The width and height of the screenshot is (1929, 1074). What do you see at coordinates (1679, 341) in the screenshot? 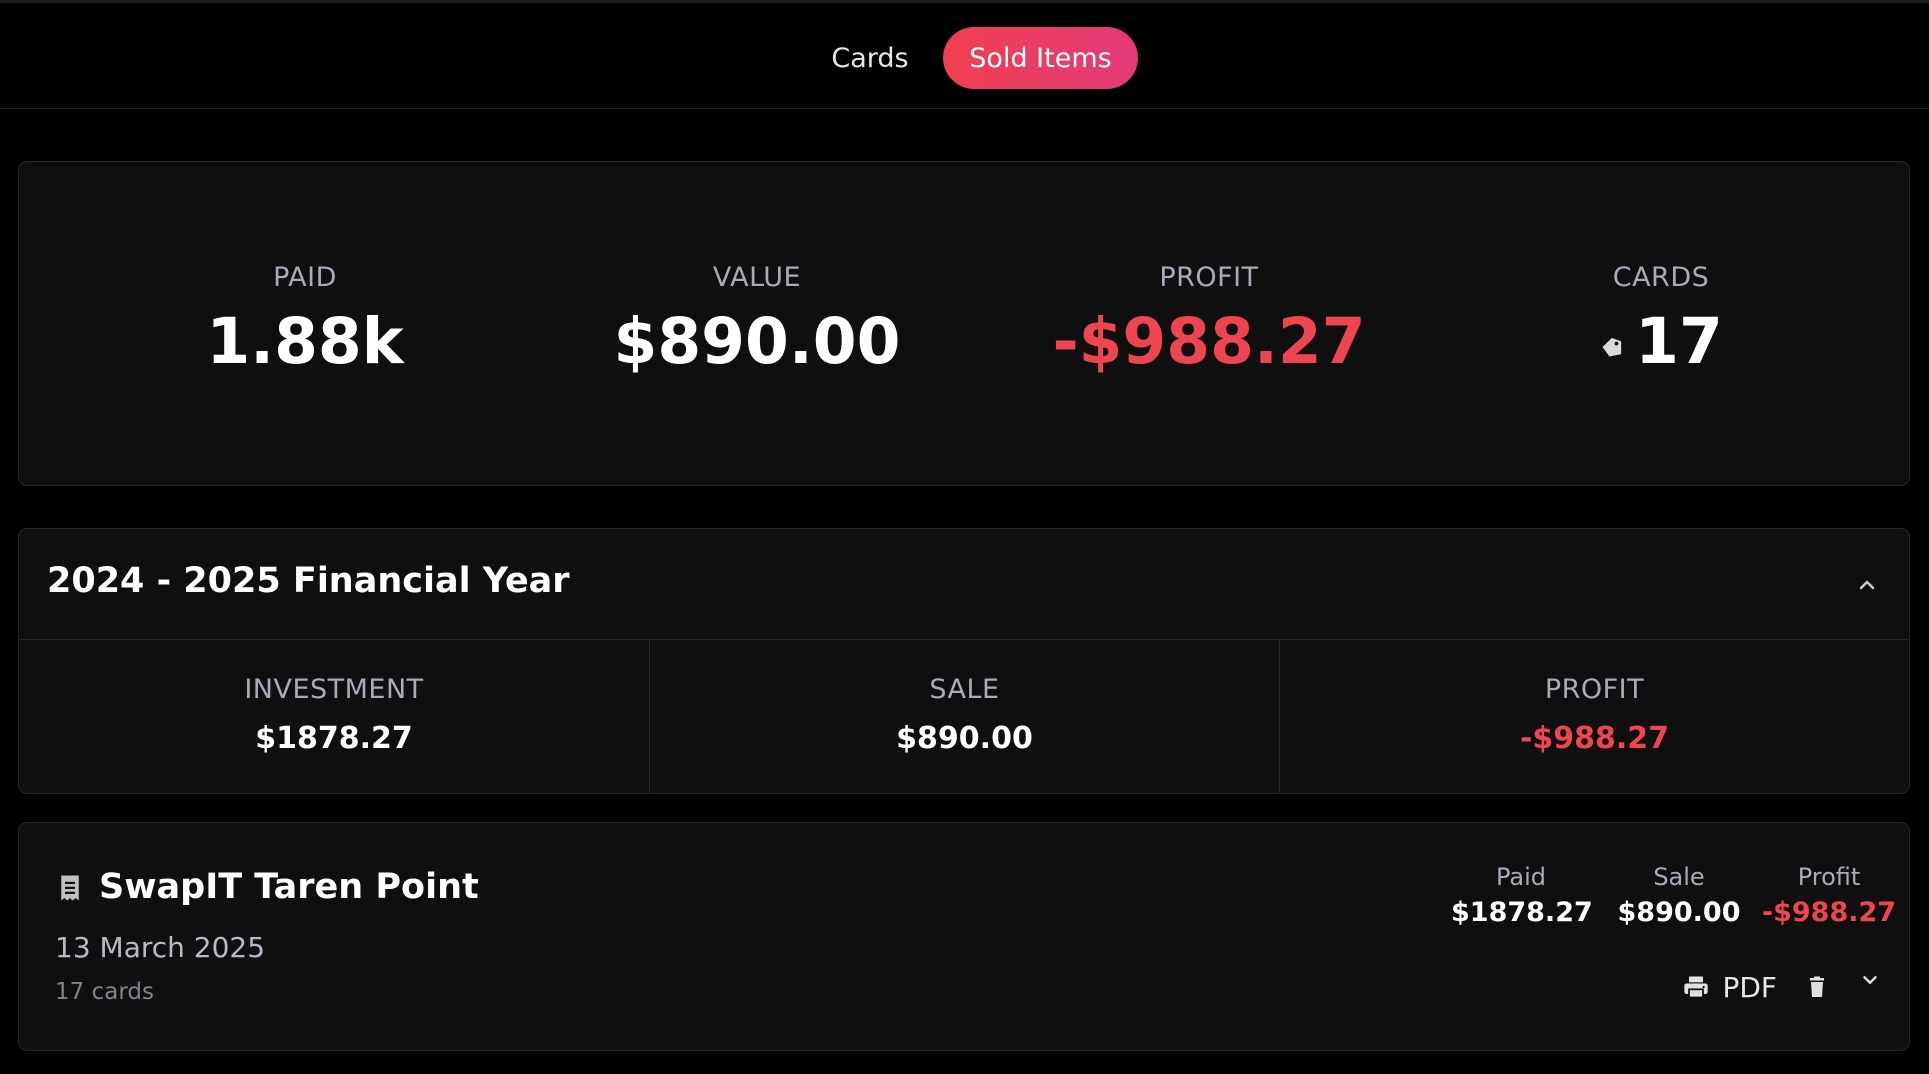
I see `stat-cards-value: 17` at bounding box center [1679, 341].